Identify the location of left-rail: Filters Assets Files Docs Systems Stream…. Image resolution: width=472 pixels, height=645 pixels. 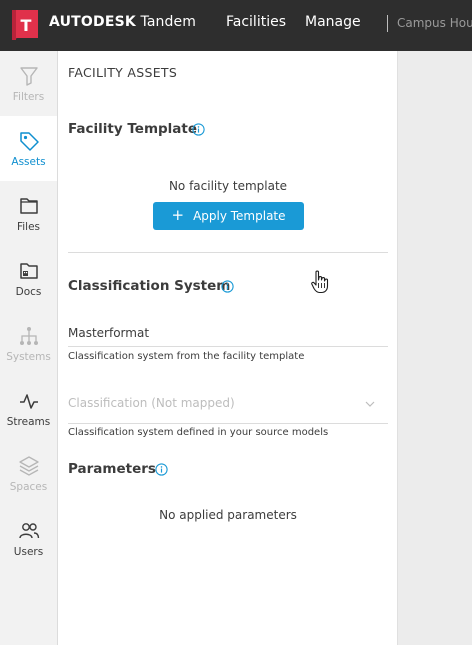
(29, 348).